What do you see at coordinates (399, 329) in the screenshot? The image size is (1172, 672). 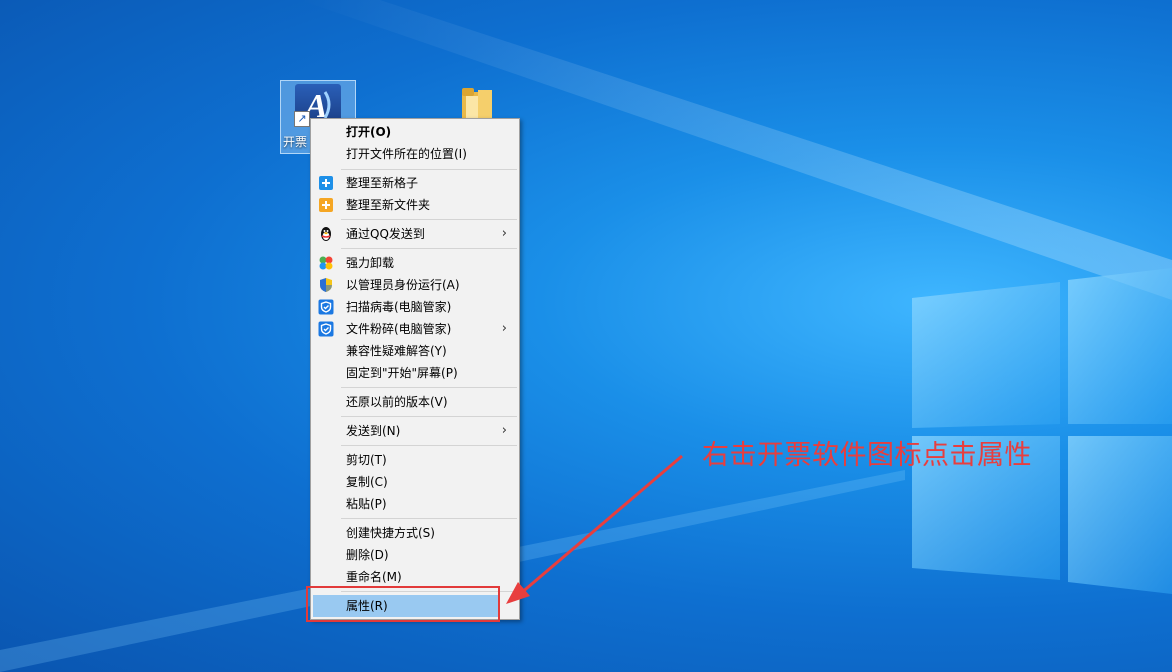 I see `menu-item-label: 文件粉碎(电脑管家)` at bounding box center [399, 329].